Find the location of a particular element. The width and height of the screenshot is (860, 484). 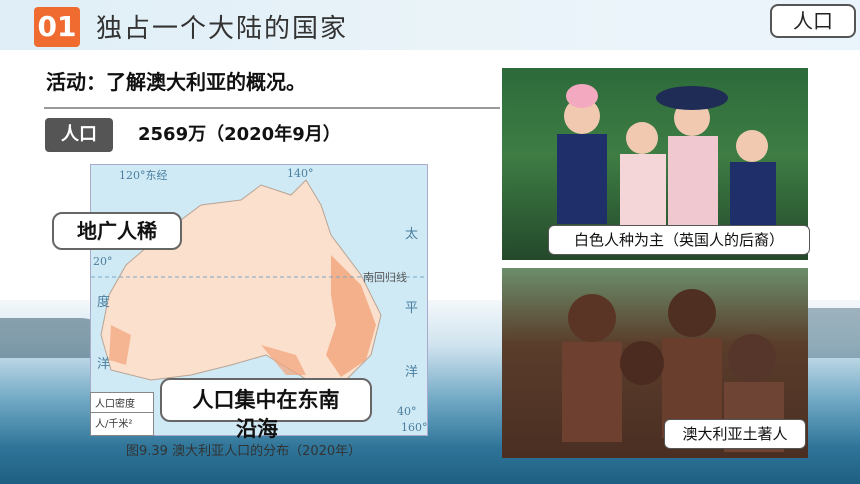

label-indian-2: 洋 is located at coordinates (104, 364).